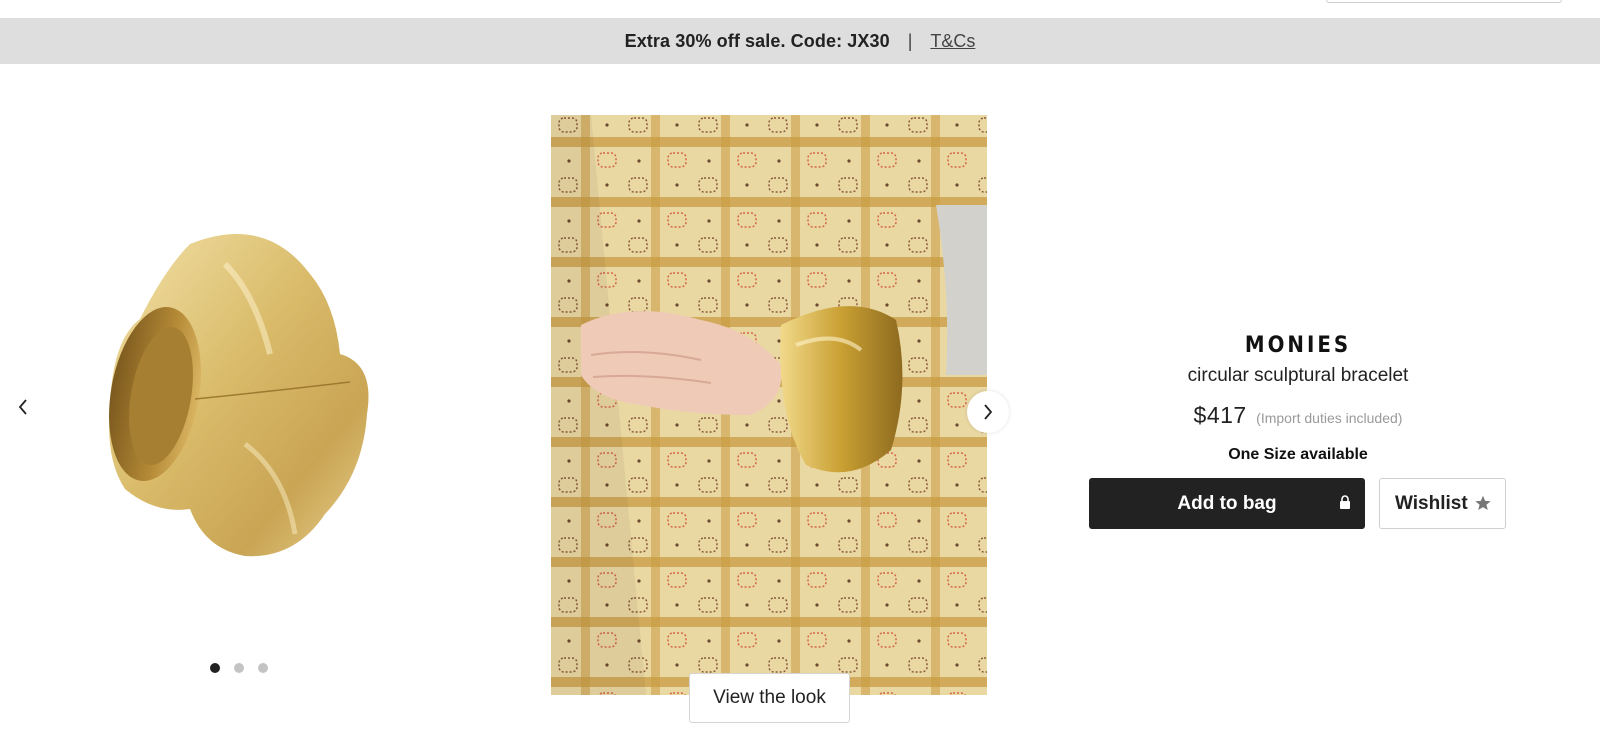  I want to click on purchase-actions: Add to bag Wishlist, so click(1298, 503).